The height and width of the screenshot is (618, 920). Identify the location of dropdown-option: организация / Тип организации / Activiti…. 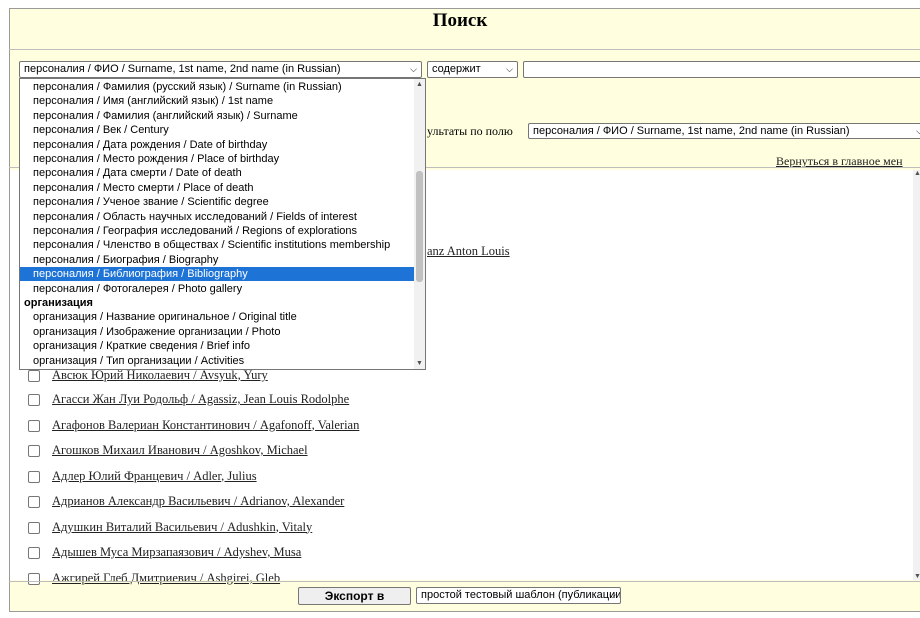
(217, 361).